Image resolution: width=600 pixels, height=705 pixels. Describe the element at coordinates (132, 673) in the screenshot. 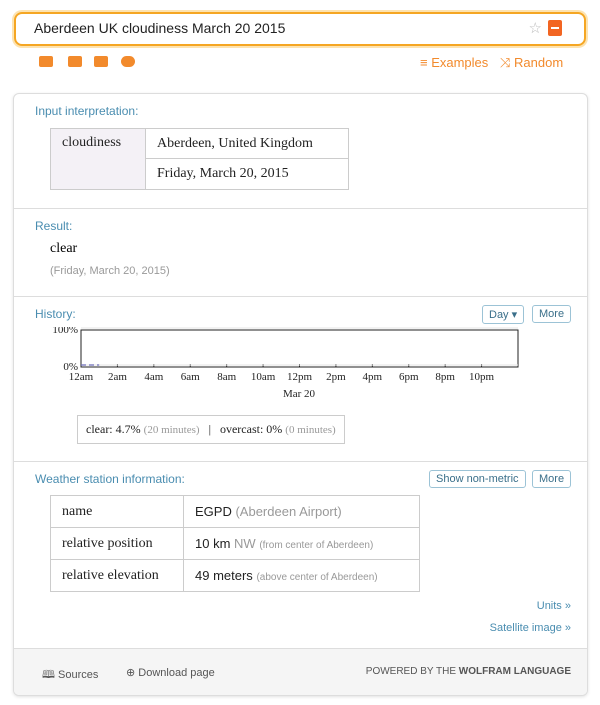

I see `download-icon: ⊕` at that location.